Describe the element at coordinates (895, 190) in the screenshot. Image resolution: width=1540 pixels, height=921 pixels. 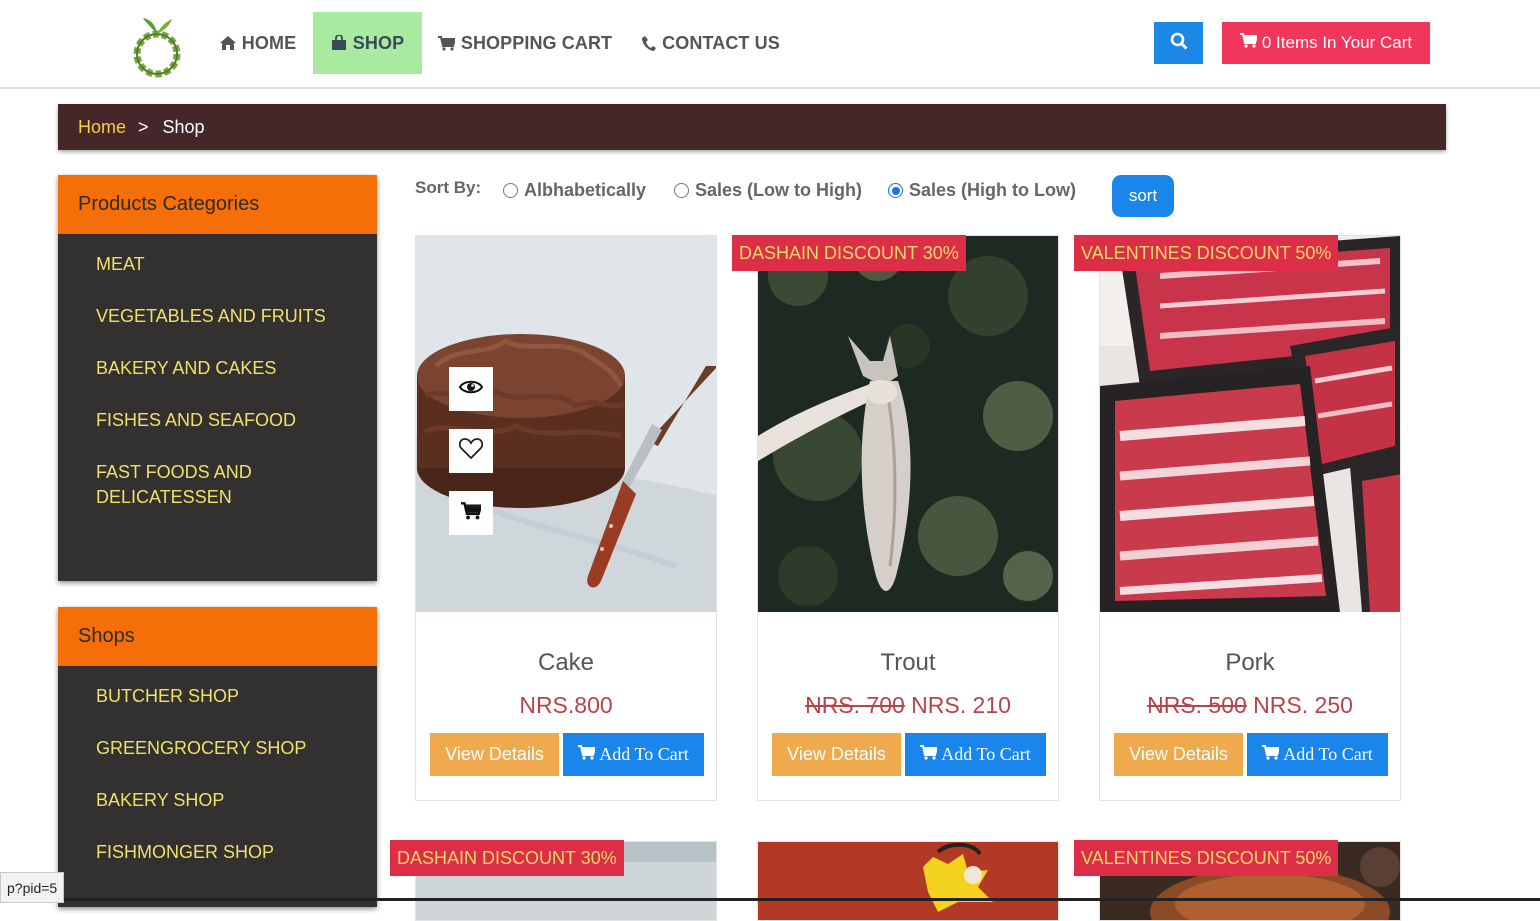
I see `radio-button-selected` at that location.